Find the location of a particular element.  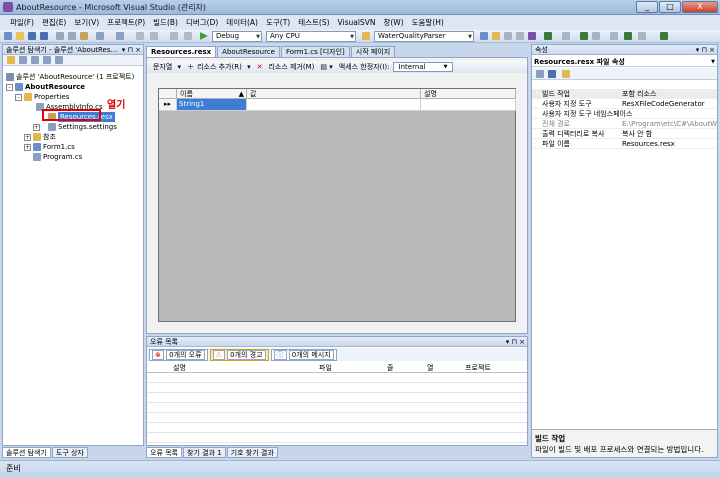

column-column: 열 is located at coordinates (430, 368).